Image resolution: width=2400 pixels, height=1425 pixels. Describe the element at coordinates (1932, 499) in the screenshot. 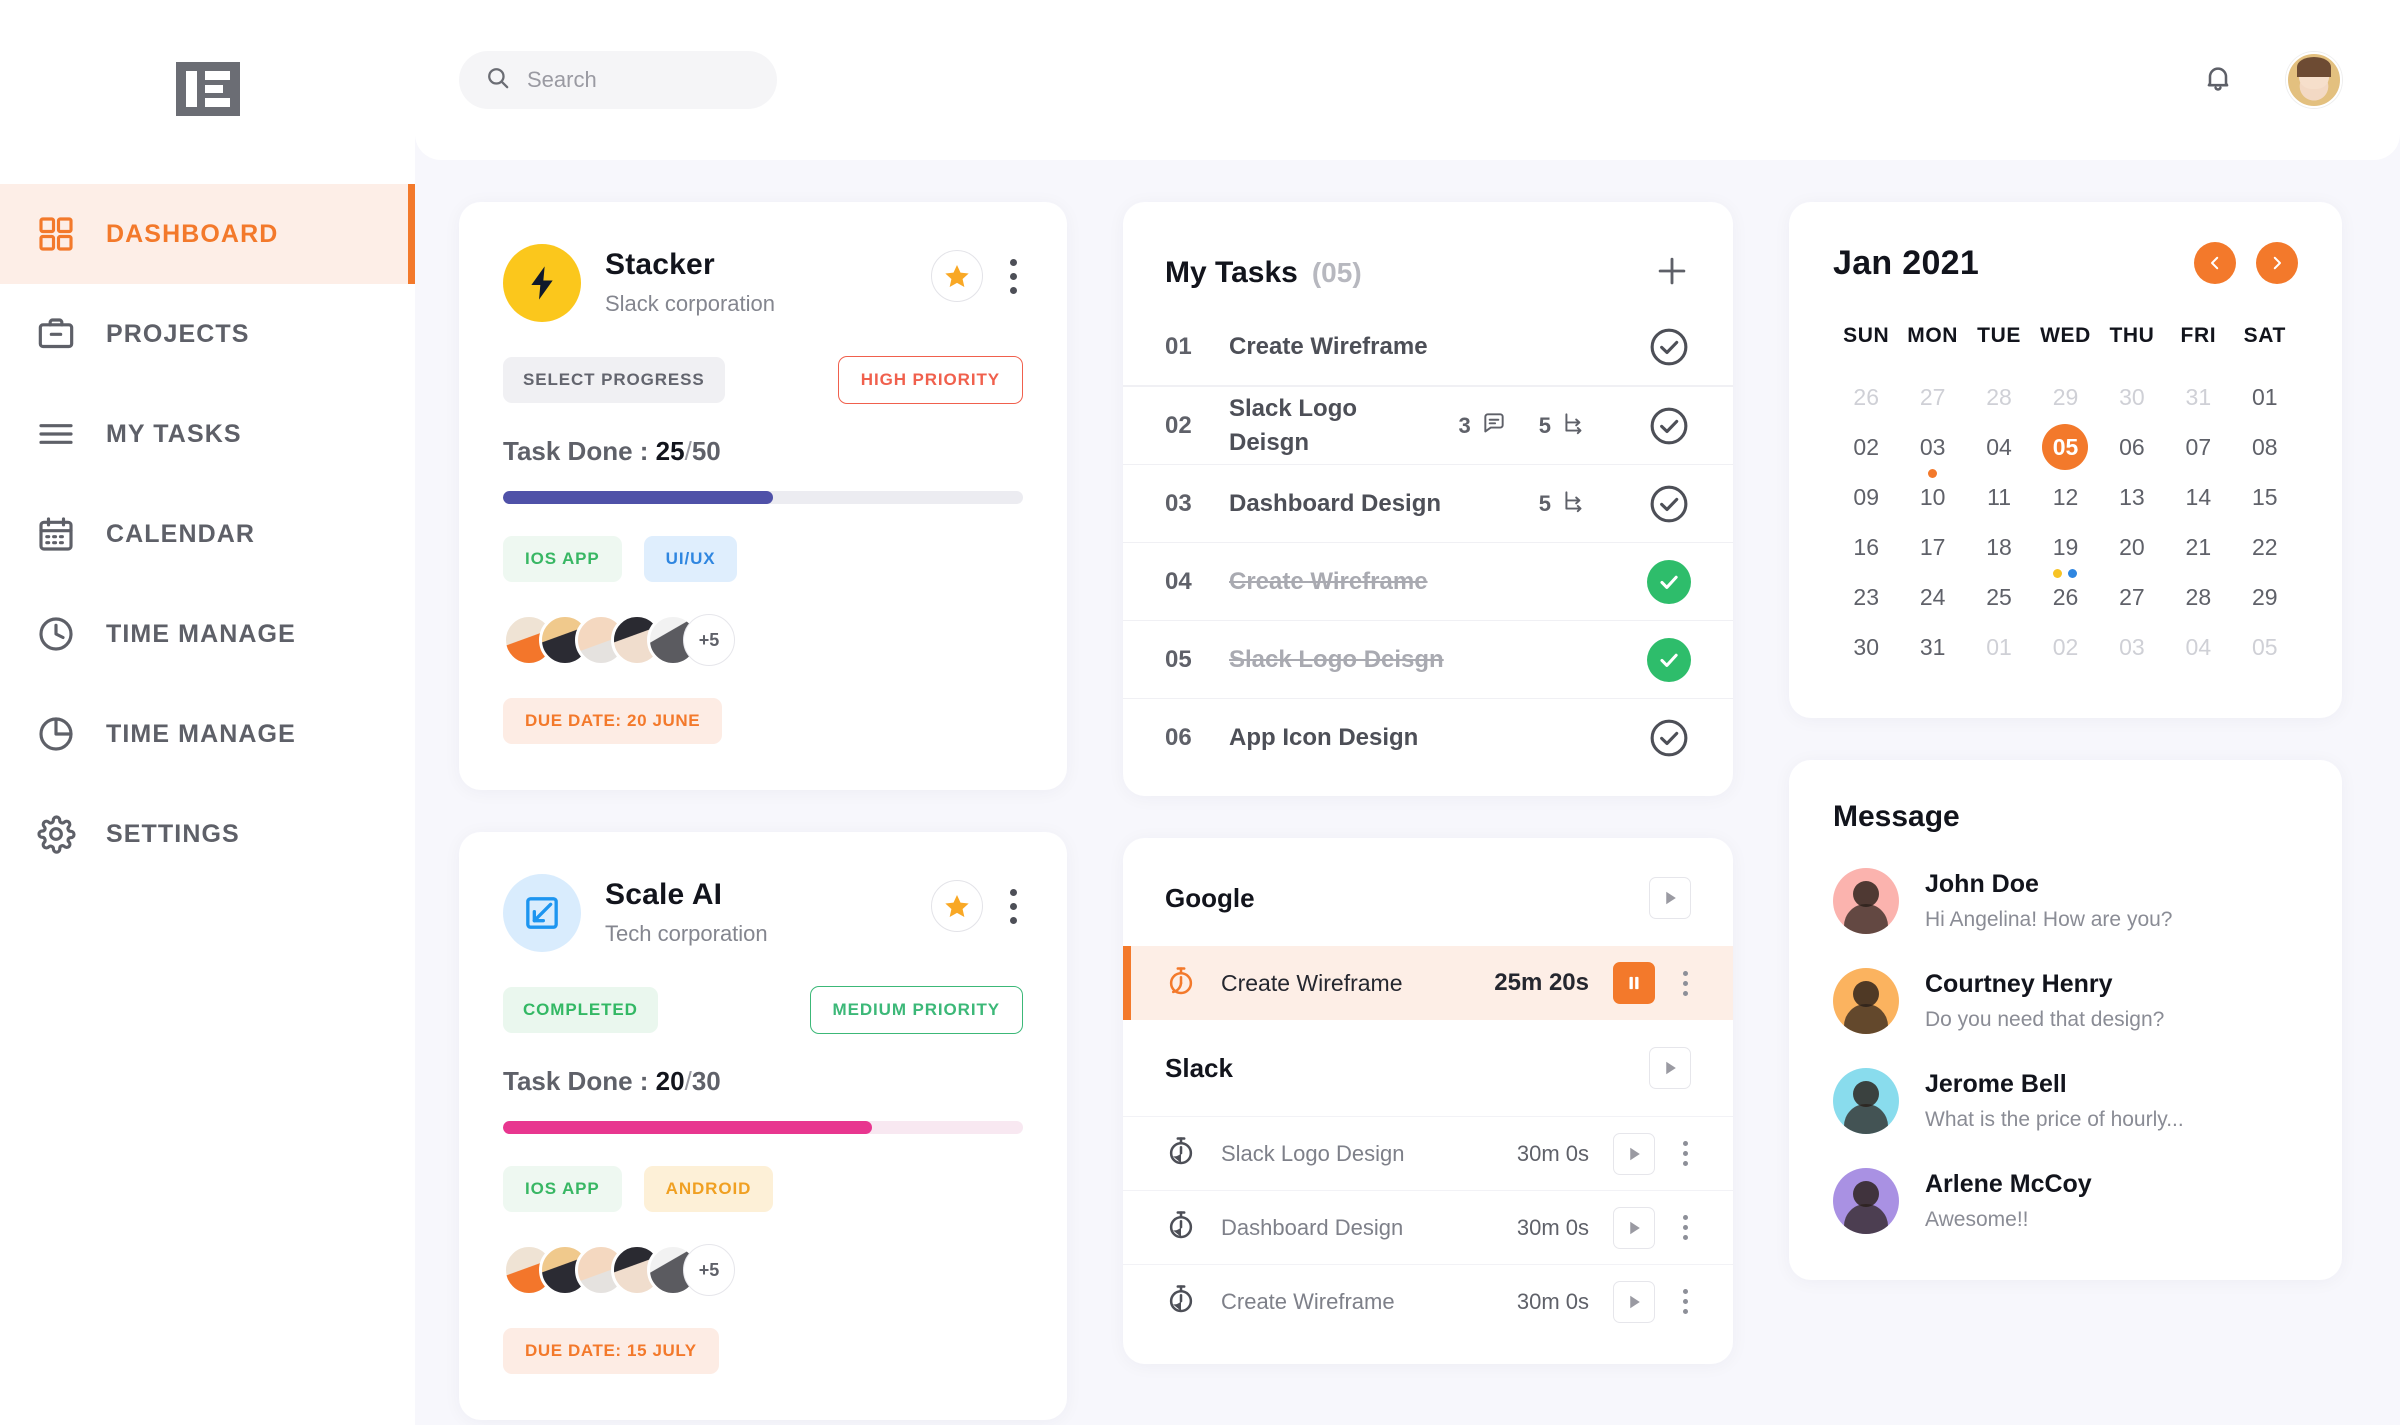

I see `calendar-day: 10` at that location.